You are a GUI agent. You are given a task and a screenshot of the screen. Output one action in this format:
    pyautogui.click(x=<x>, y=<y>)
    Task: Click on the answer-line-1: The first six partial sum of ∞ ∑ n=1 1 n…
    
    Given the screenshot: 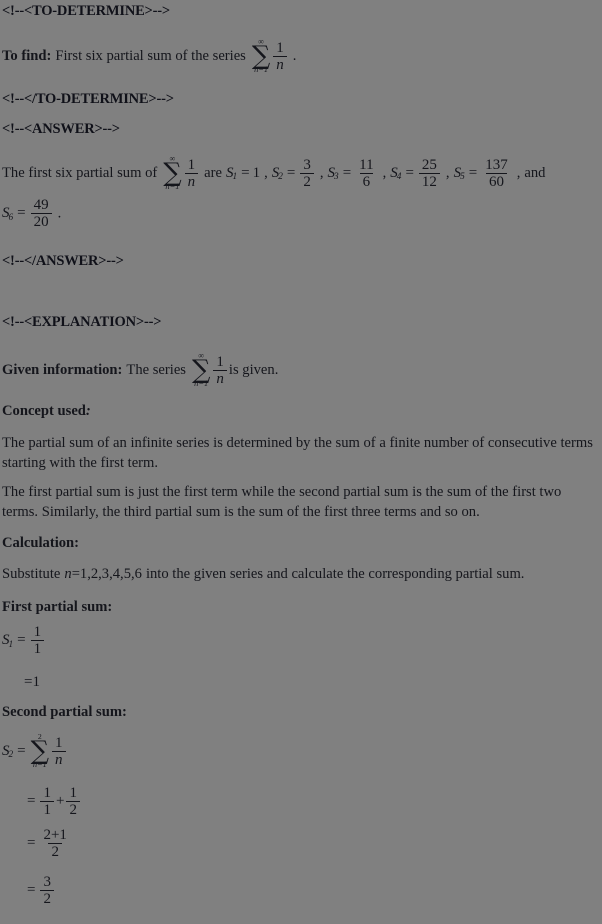 What is the action you would take?
    pyautogui.click(x=299, y=173)
    